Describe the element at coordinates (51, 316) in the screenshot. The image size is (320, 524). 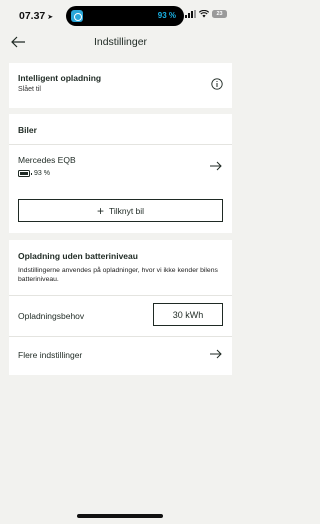
I see `charging-need-label: Opladningsbehov` at that location.